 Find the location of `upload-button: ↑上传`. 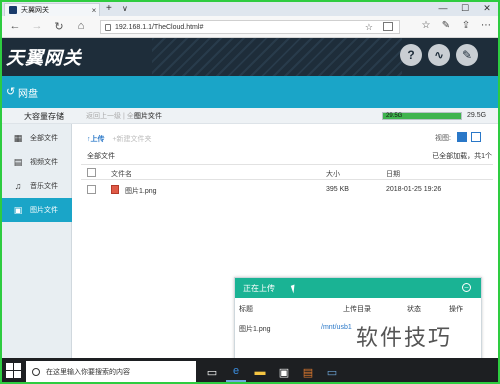

upload-button: ↑上传 is located at coordinates (96, 139).